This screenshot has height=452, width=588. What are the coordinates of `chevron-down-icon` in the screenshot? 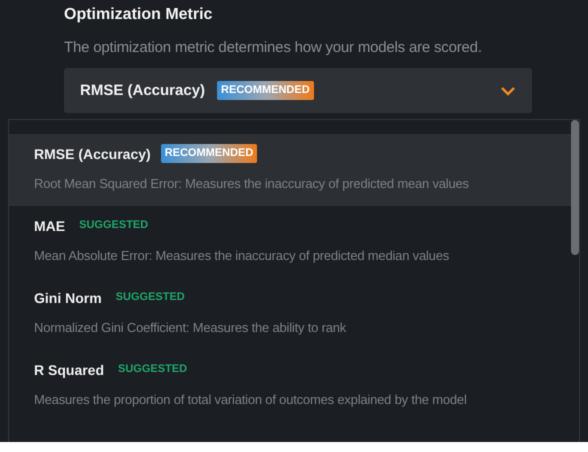 It's located at (508, 91).